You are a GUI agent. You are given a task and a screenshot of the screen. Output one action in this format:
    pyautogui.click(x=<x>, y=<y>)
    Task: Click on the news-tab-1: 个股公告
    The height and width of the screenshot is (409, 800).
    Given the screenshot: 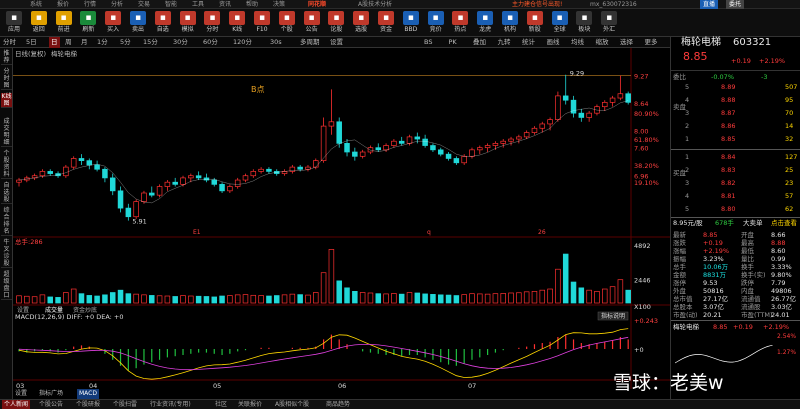 What is the action you would take?
    pyautogui.click(x=51, y=404)
    